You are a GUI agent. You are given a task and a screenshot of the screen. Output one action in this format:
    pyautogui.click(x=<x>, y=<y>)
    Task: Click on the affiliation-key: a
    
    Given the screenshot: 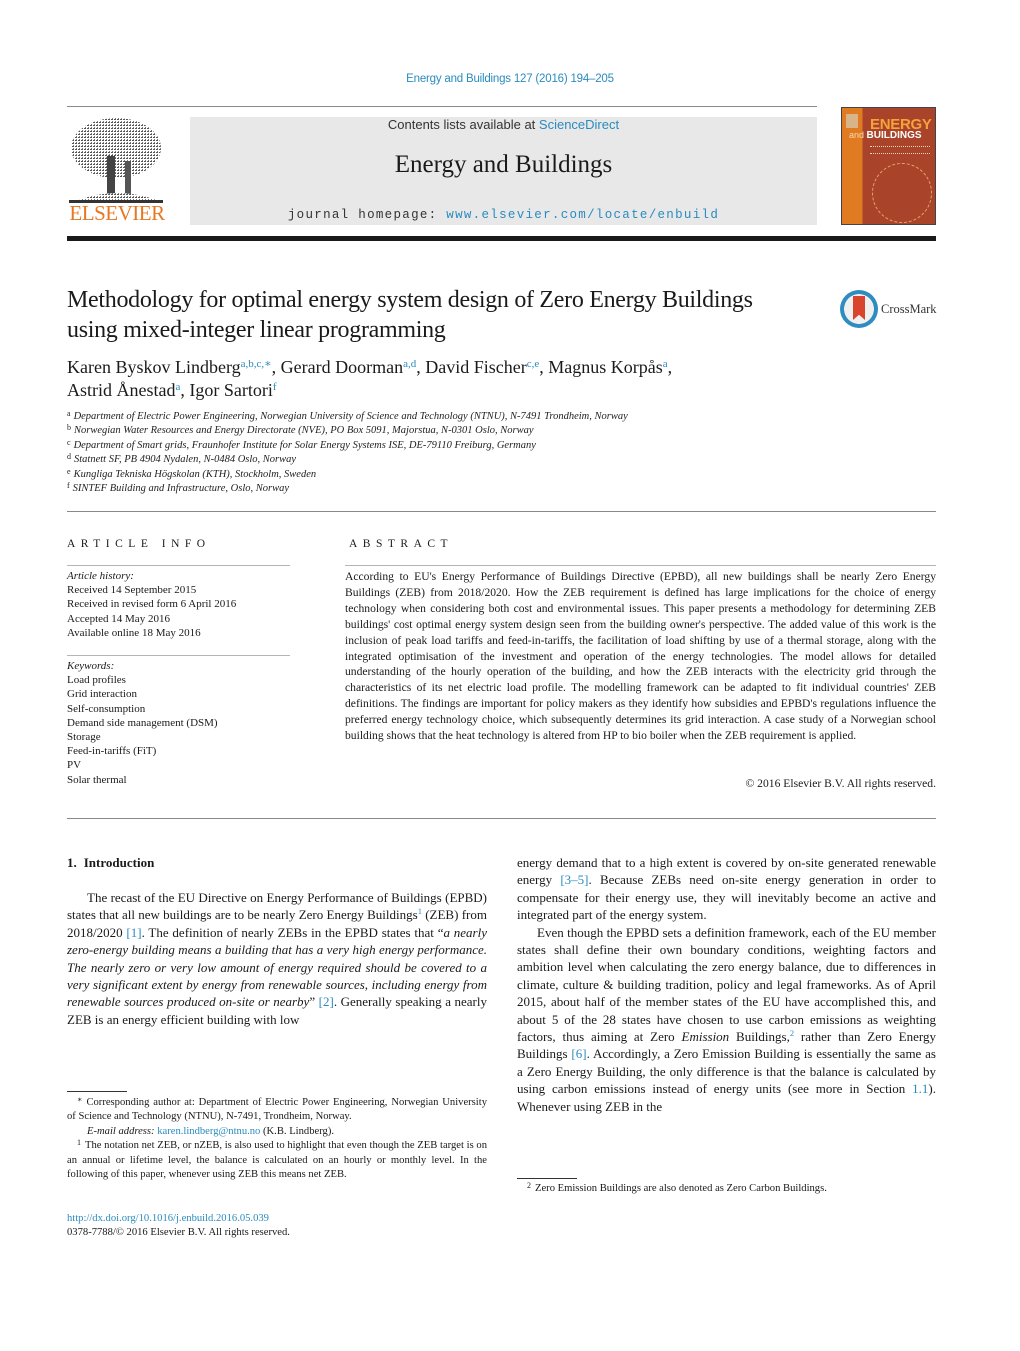 What is the action you would take?
    pyautogui.click(x=69, y=413)
    